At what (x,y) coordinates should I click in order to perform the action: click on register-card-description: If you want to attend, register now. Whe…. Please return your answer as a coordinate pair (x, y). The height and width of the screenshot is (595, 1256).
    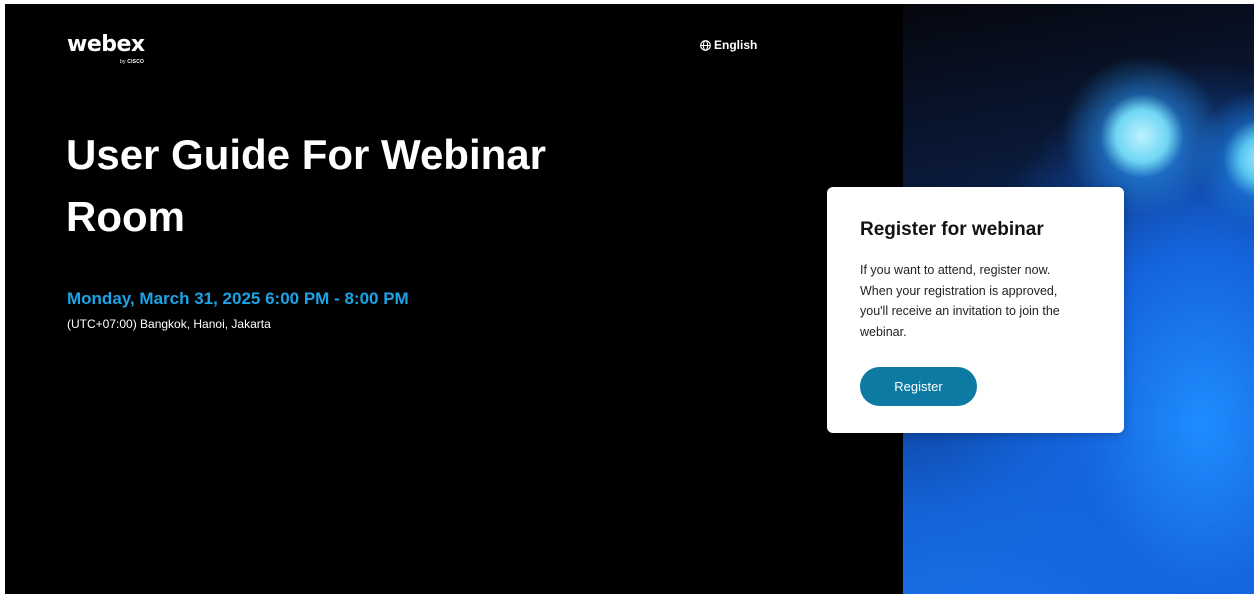
    Looking at the image, I should click on (980, 301).